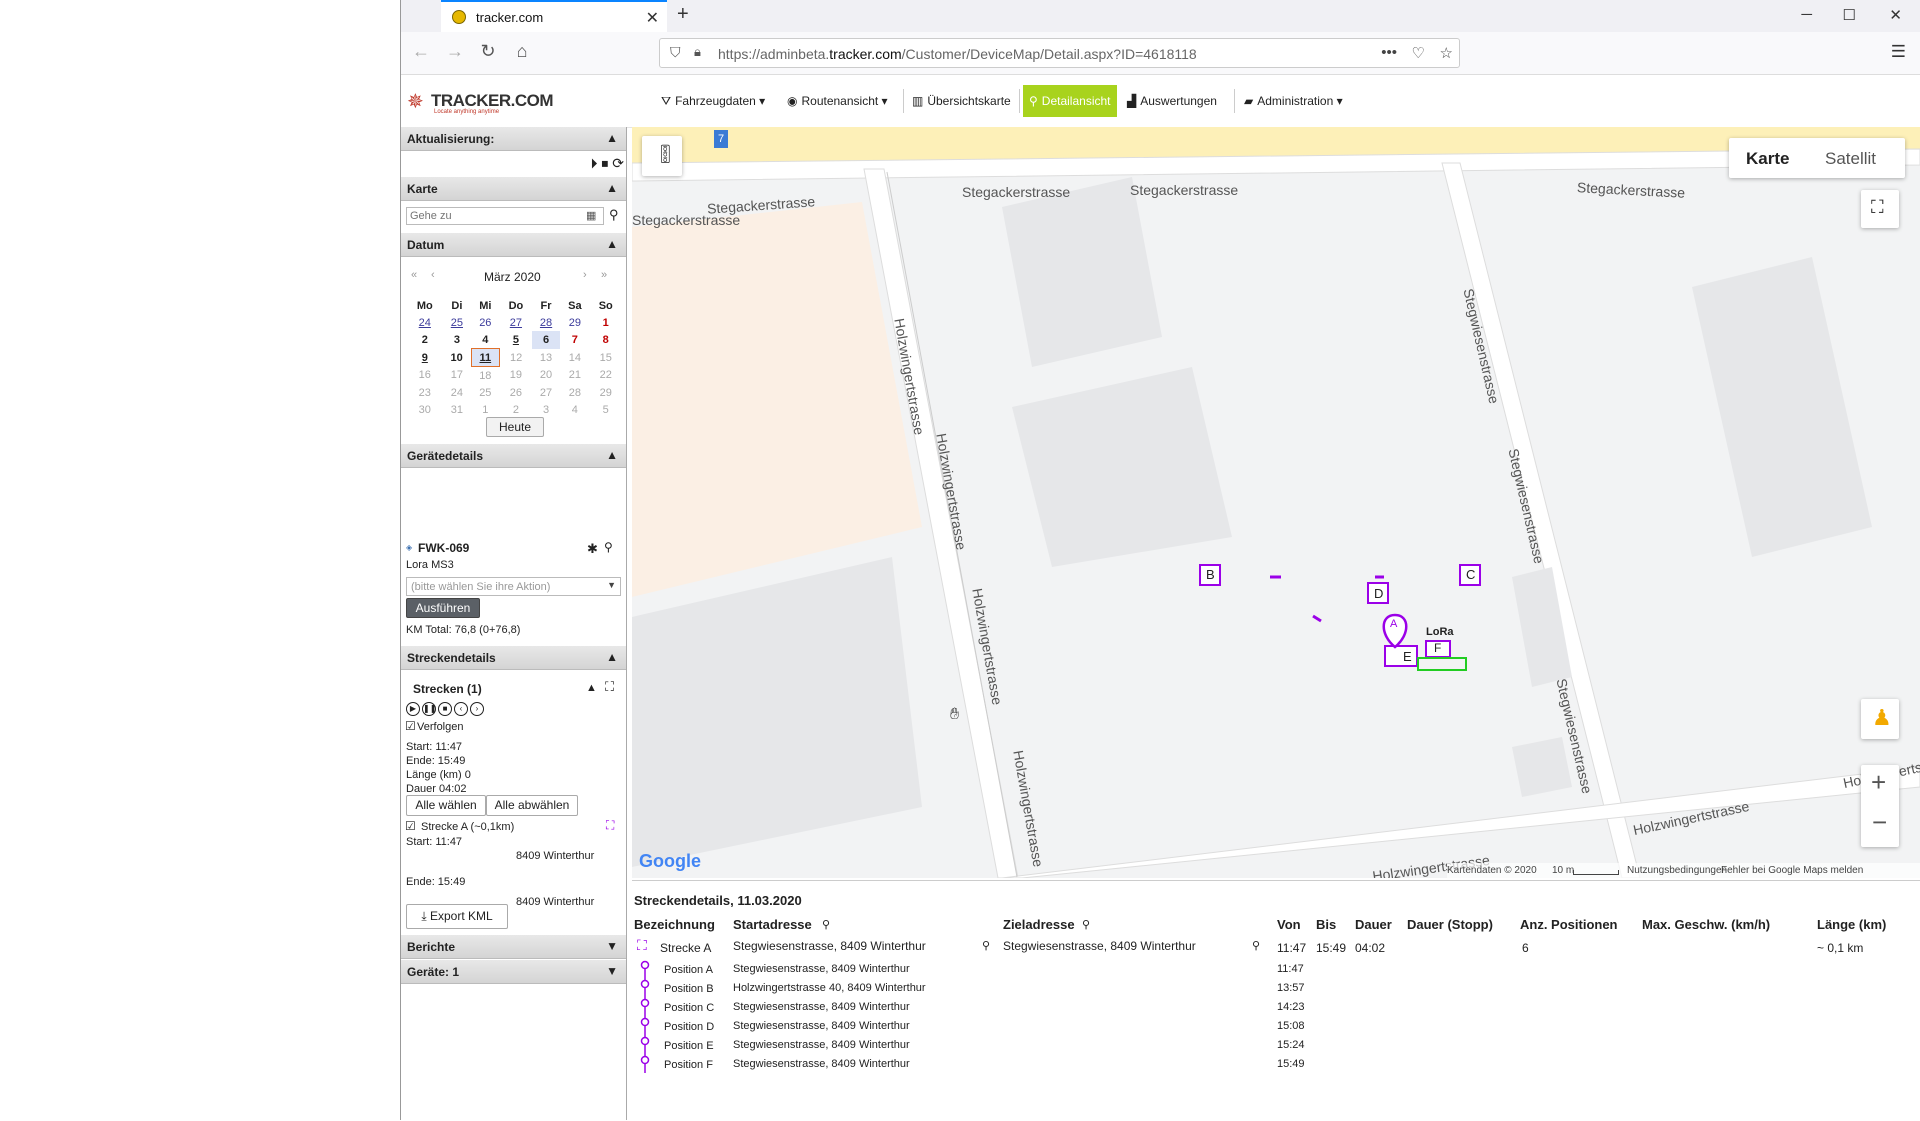 The height and width of the screenshot is (1121, 1920). I want to click on menu-detailansicht: ⚲ Detailansicht, so click(1070, 101).